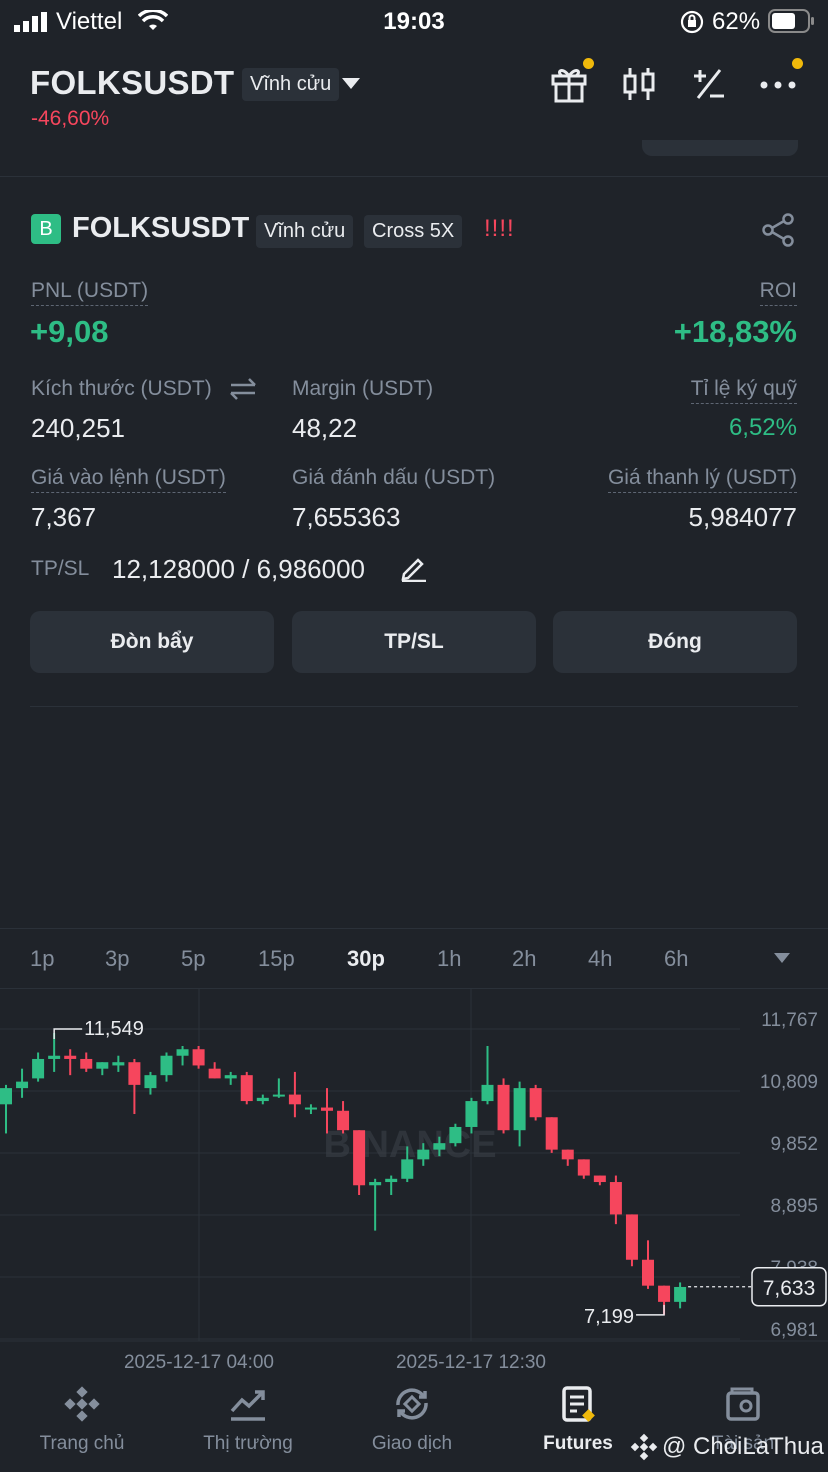 The image size is (828, 1472). Describe the element at coordinates (248, 1443) in the screenshot. I see `nav-item-label: Thị trường` at that location.